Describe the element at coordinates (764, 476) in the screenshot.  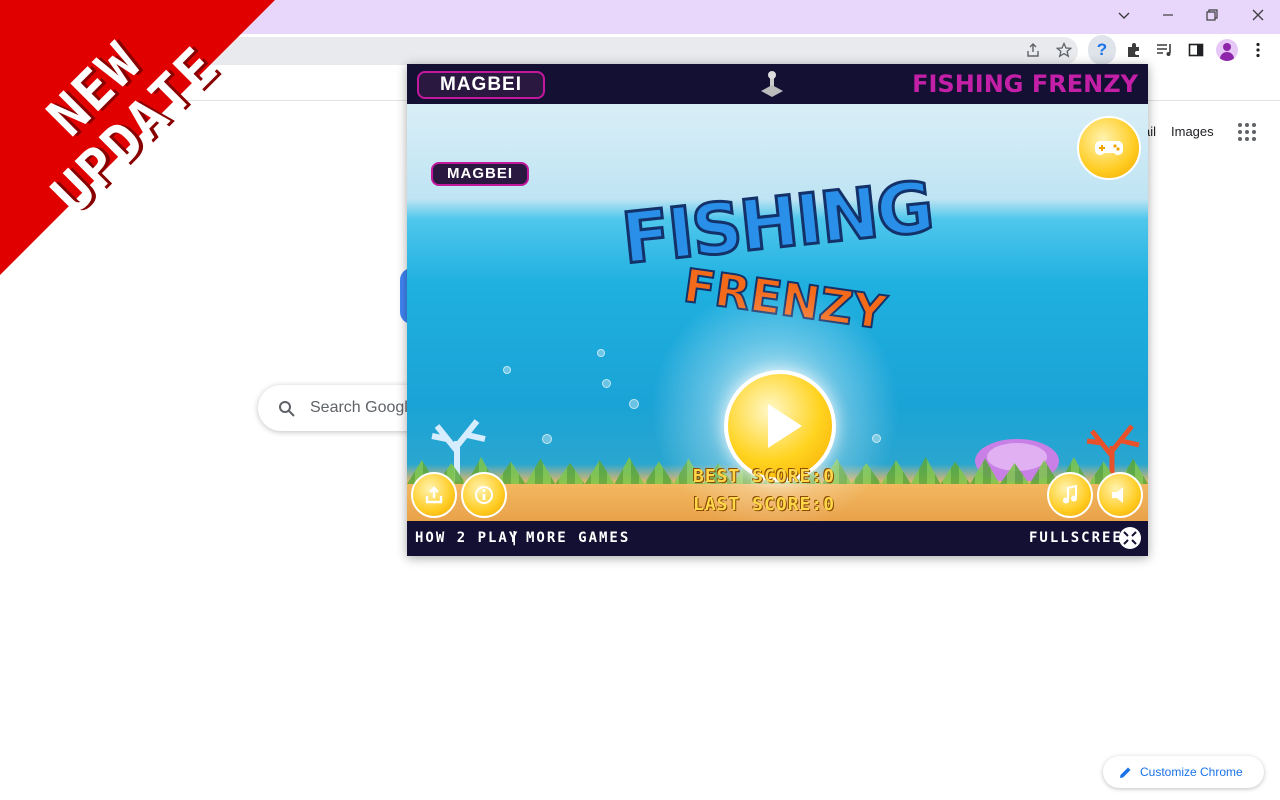
I see `best-score: BEST SCORE:0` at that location.